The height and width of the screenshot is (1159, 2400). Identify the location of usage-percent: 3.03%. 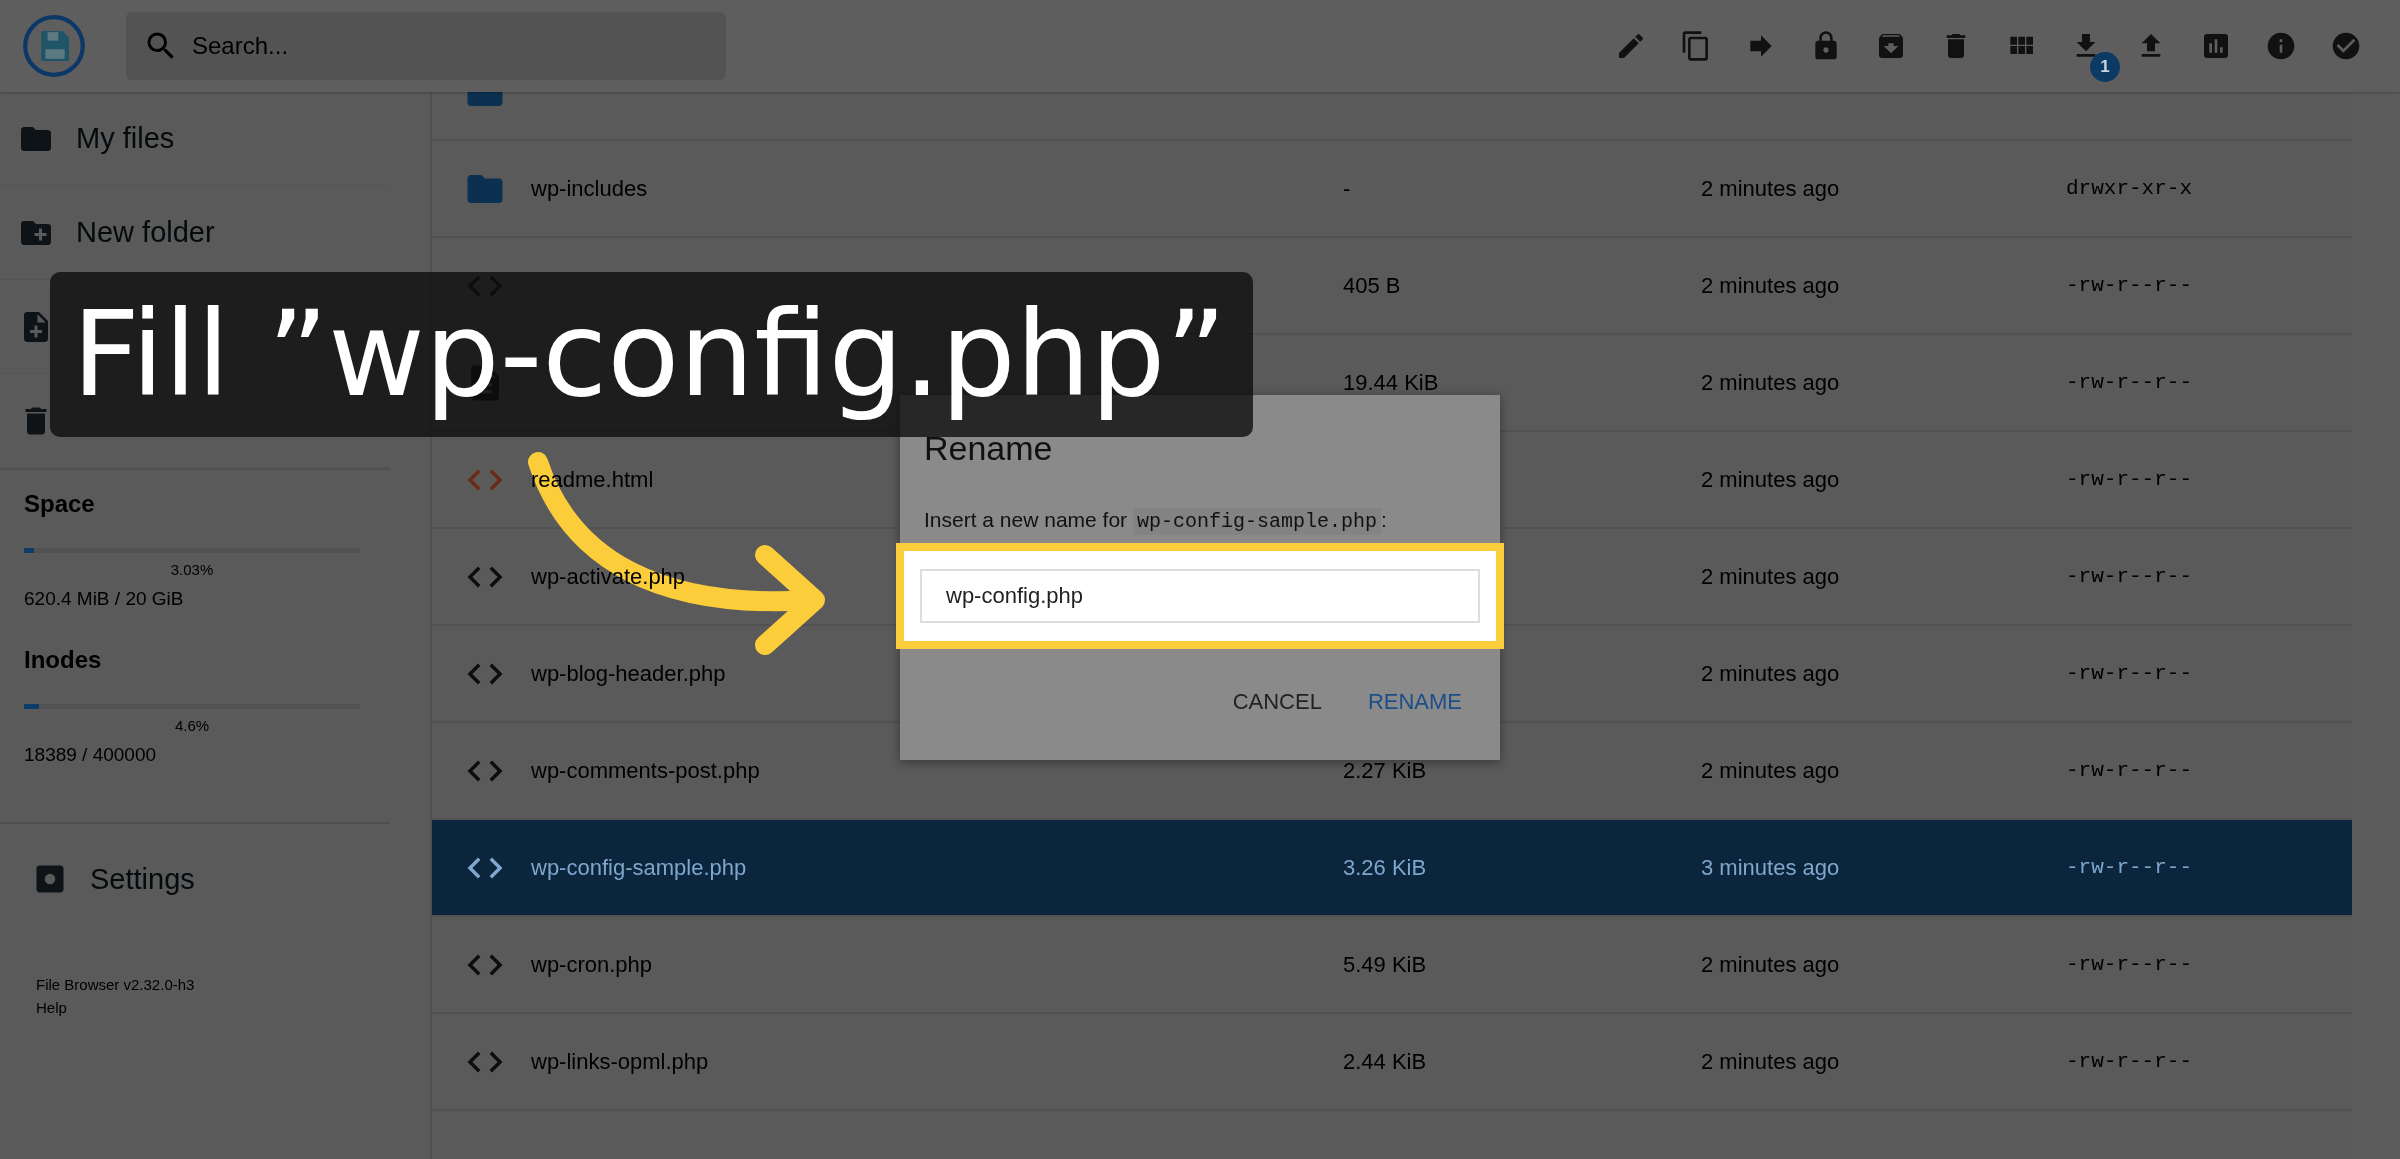
(192, 569).